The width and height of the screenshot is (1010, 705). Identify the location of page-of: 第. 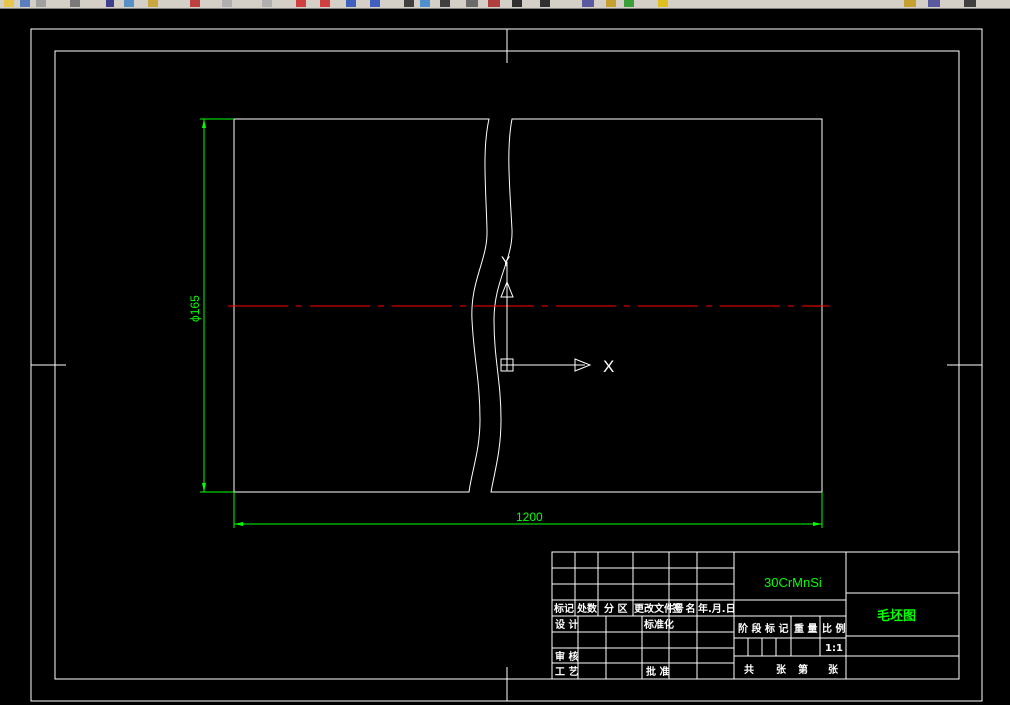
(803, 669).